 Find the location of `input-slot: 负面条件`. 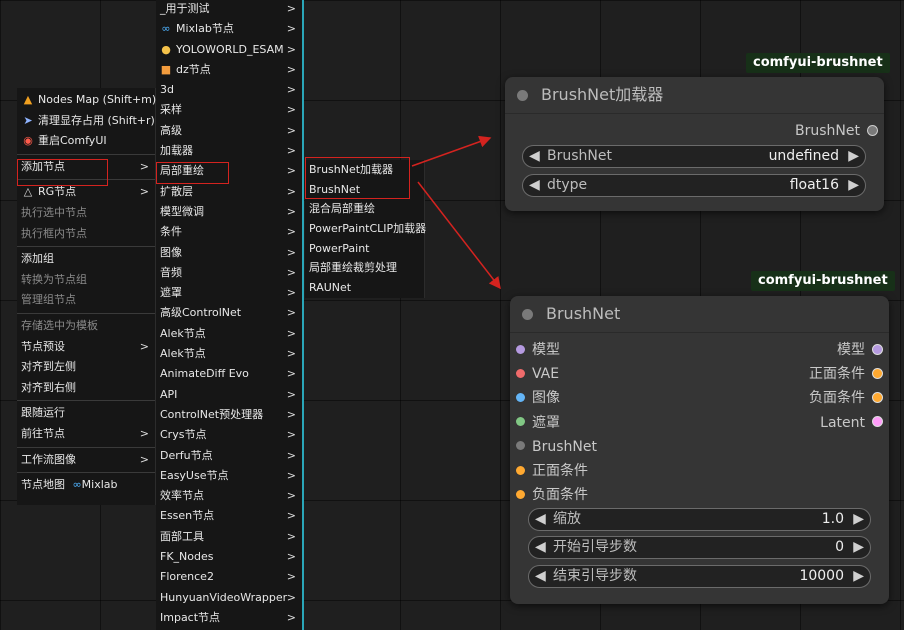

input-slot: 负面条件 is located at coordinates (552, 495).